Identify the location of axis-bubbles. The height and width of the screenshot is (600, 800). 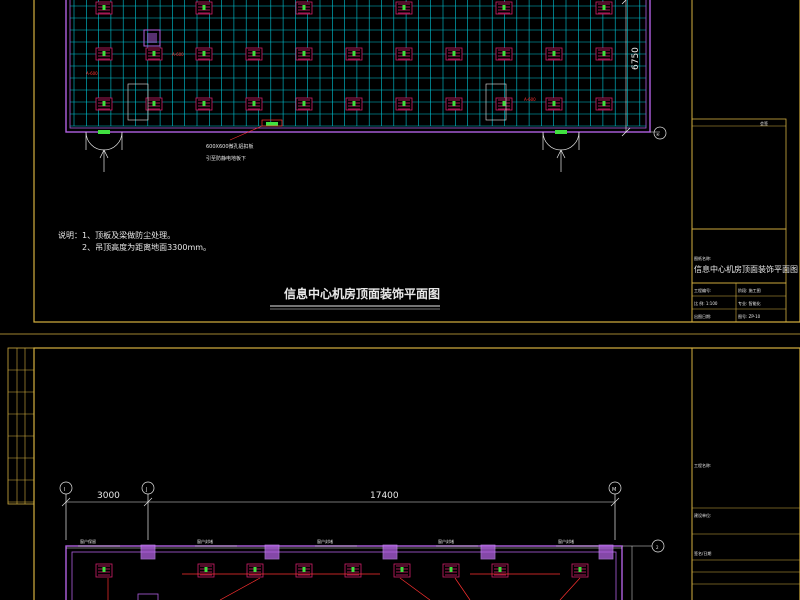
(340, 510).